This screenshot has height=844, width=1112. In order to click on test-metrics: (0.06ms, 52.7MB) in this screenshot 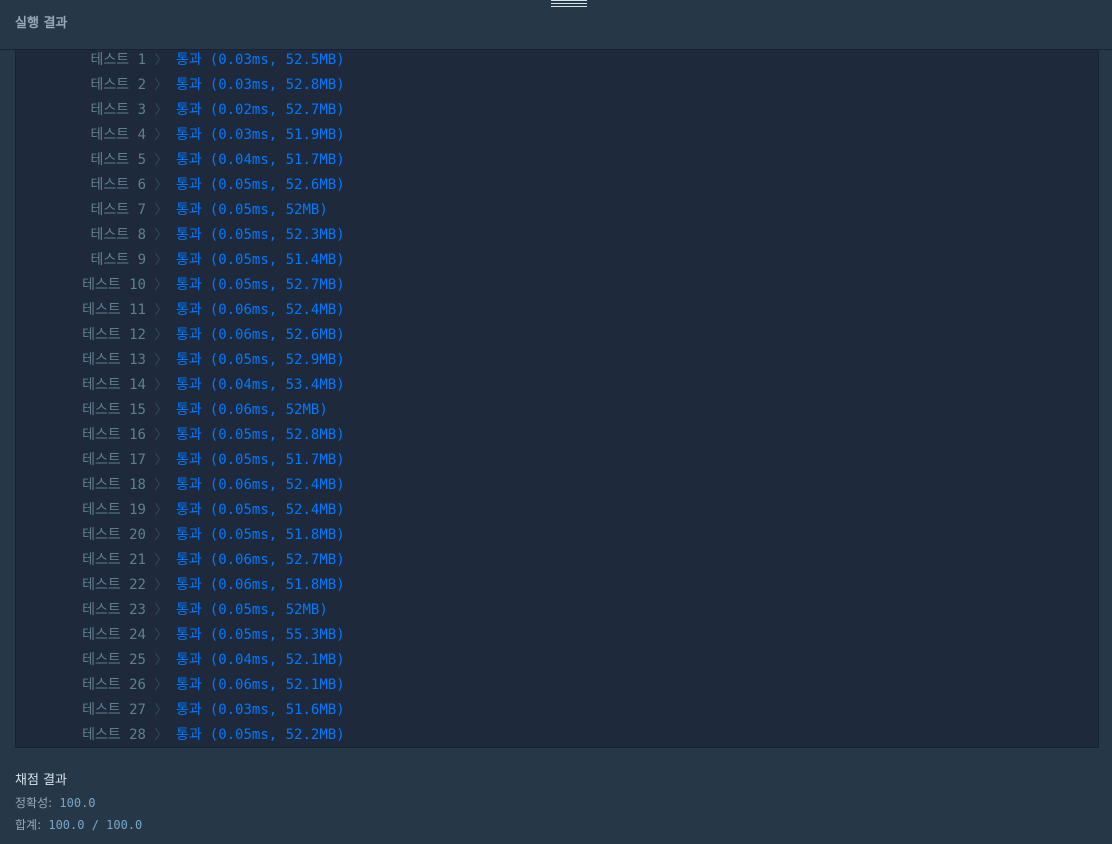, I will do `click(277, 560)`.